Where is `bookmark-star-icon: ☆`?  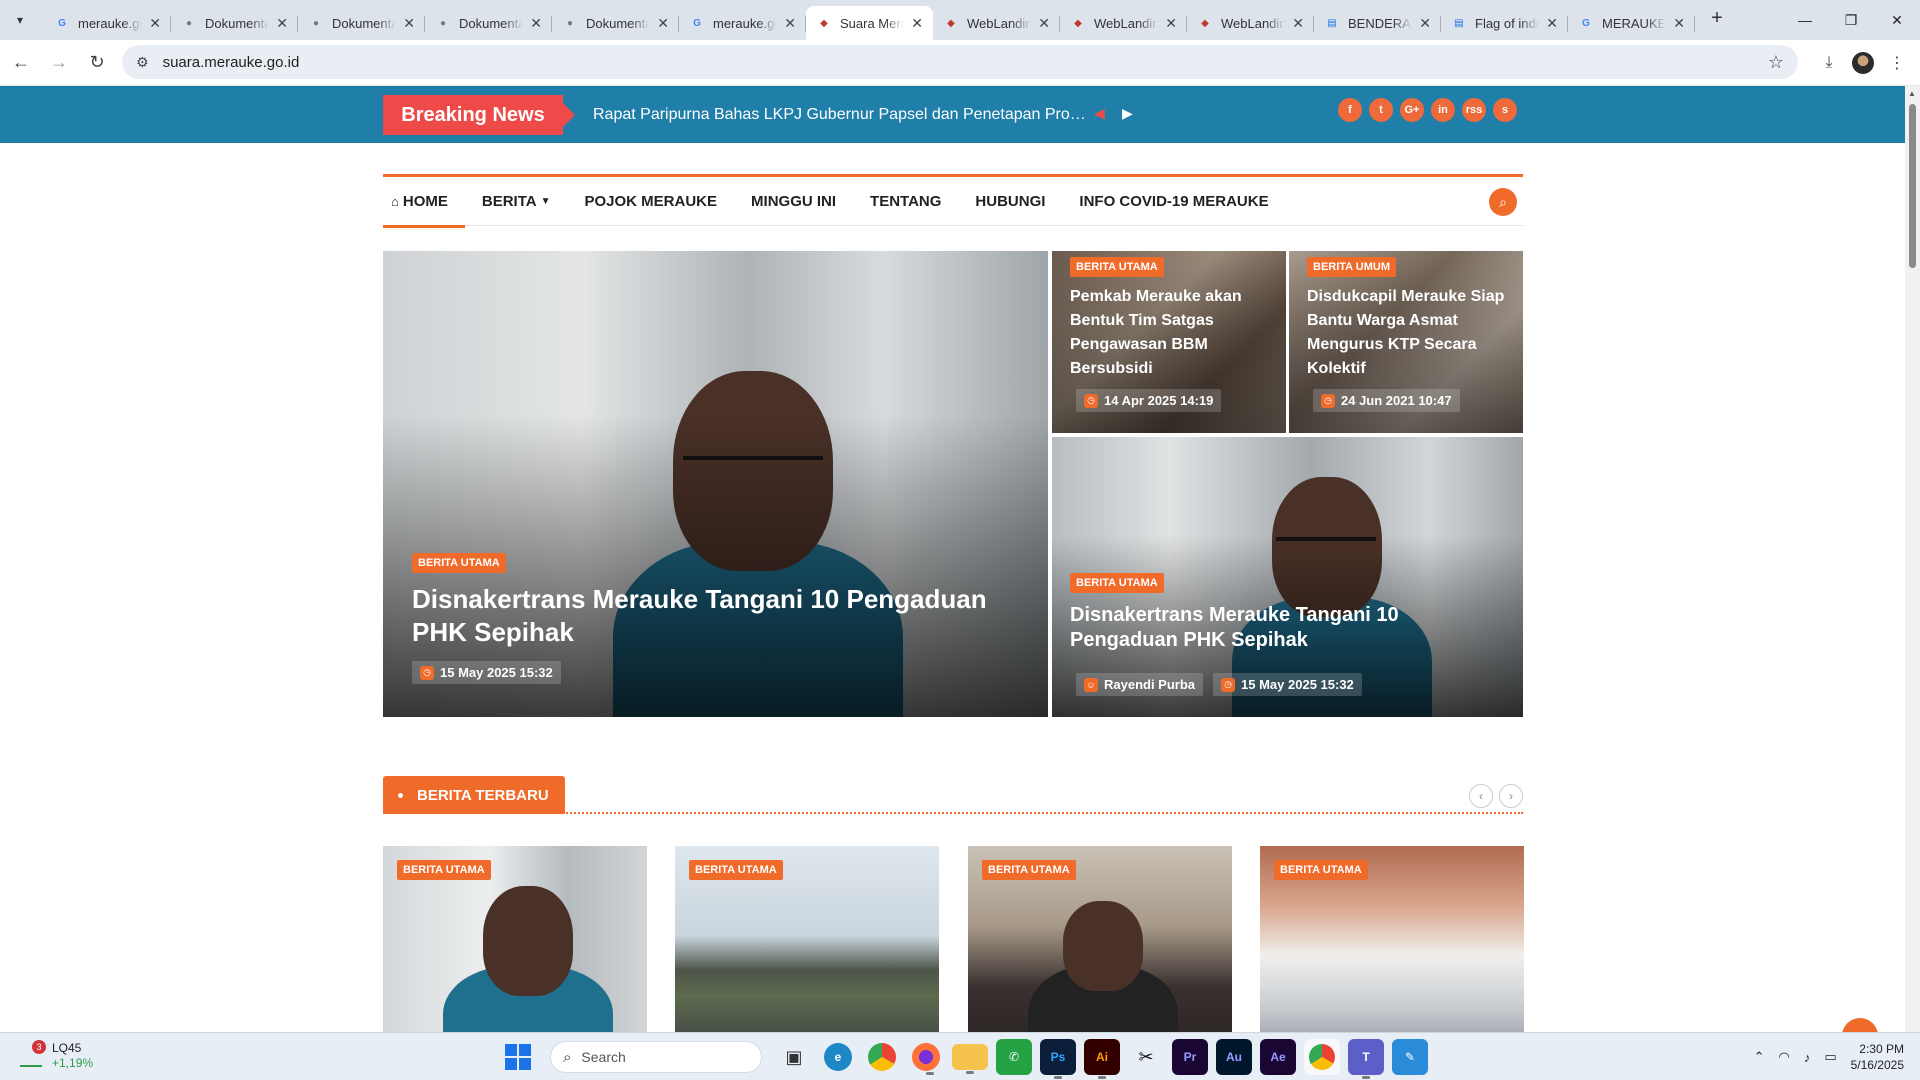 bookmark-star-icon: ☆ is located at coordinates (1776, 62).